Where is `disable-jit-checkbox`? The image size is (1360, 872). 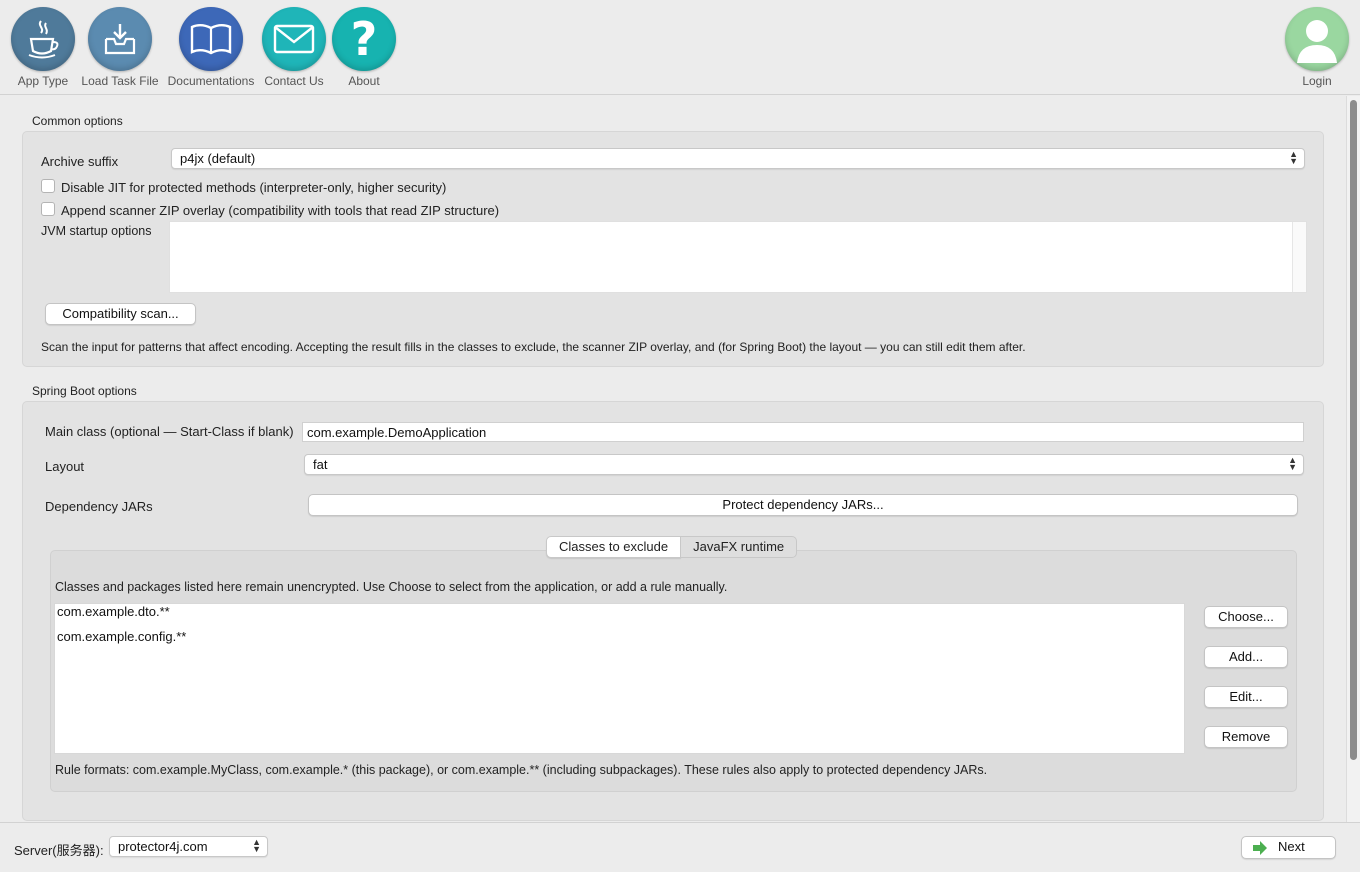 disable-jit-checkbox is located at coordinates (48, 186).